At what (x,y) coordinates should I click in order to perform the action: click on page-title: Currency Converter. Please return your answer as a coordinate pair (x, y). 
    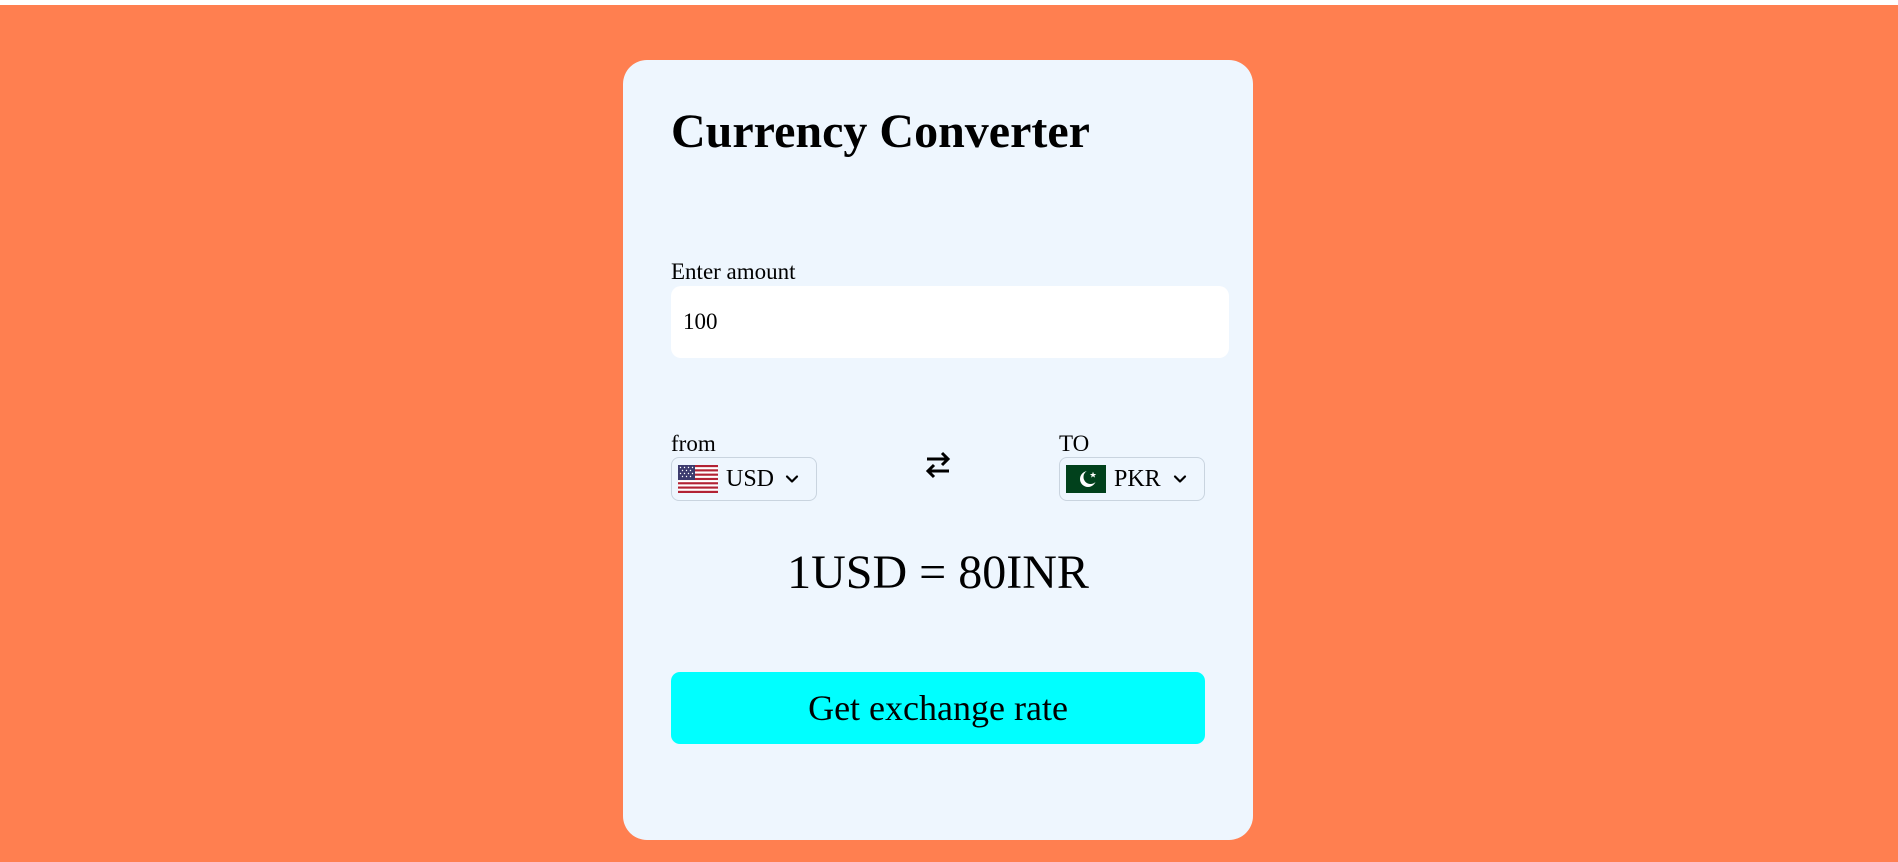
    Looking at the image, I should click on (880, 131).